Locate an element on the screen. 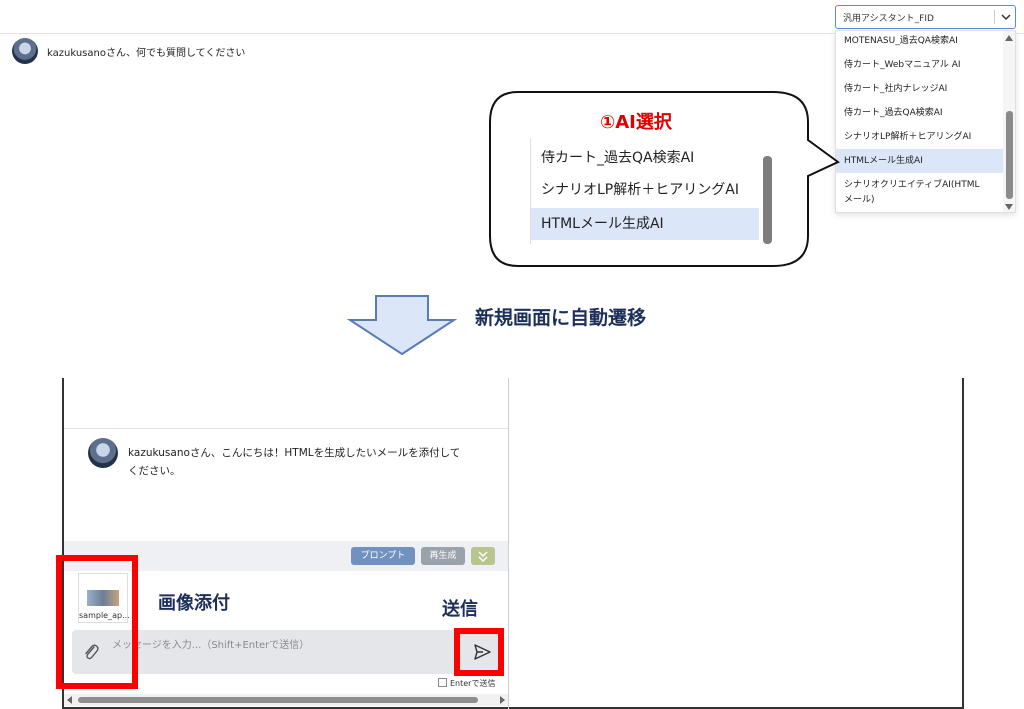  dropdown-scrollbar is located at coordinates (1009, 121).